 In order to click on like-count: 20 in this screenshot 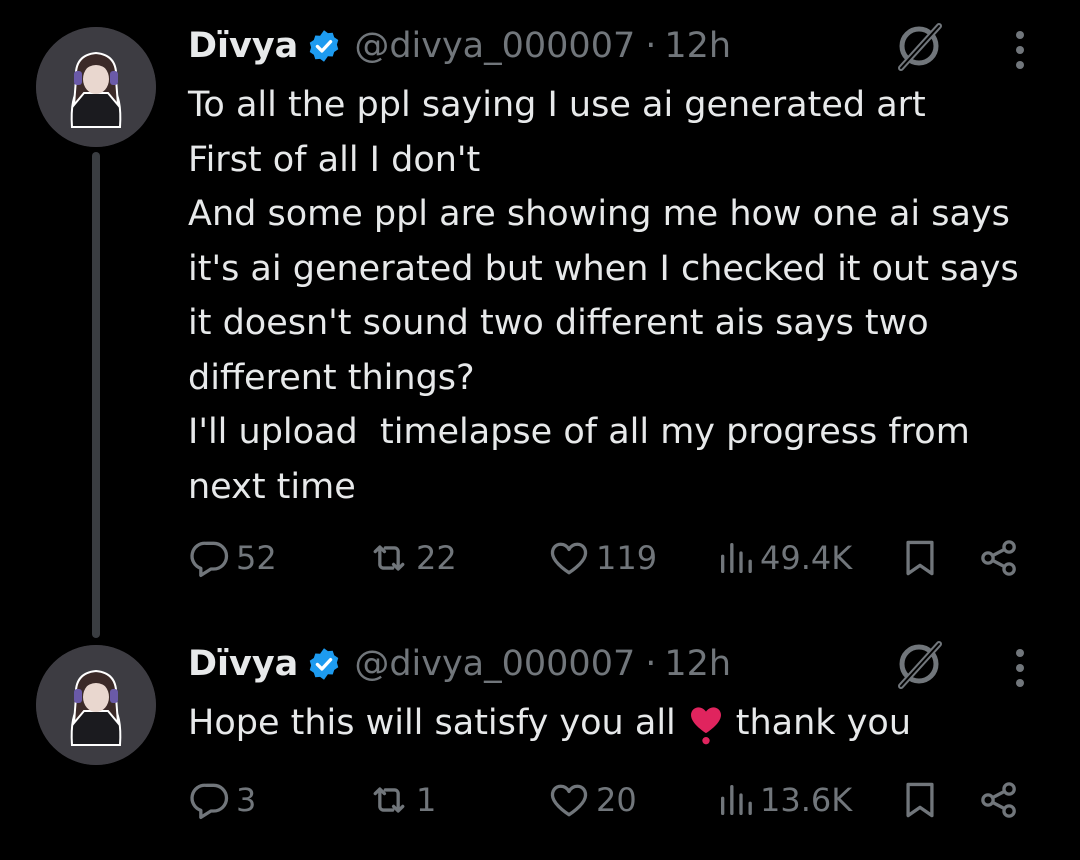, I will do `click(616, 800)`.